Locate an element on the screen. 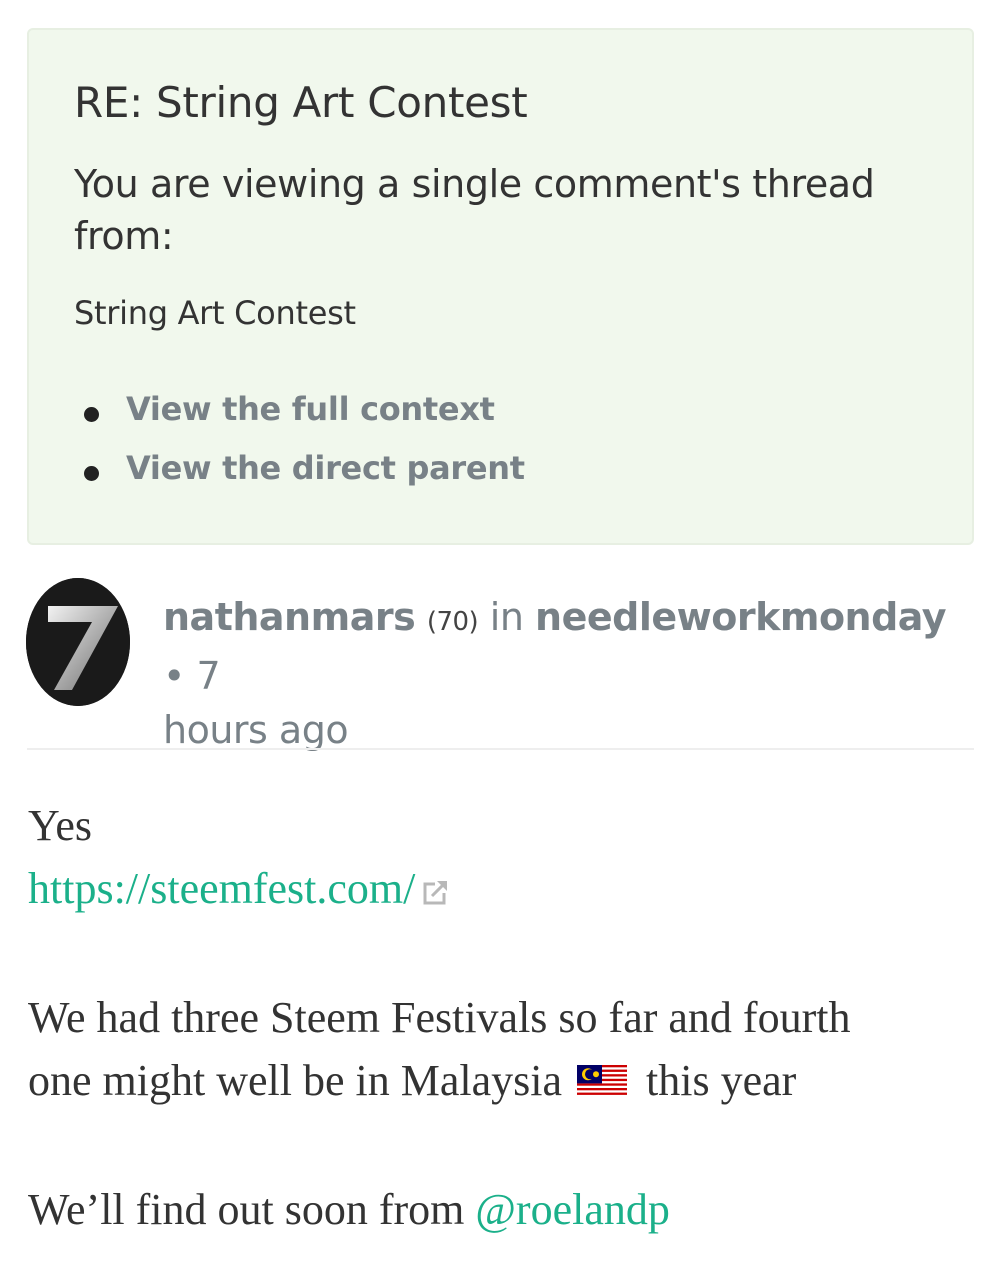 This screenshot has width=1001, height=1280. malaysia-flag-icon is located at coordinates (602, 1081).